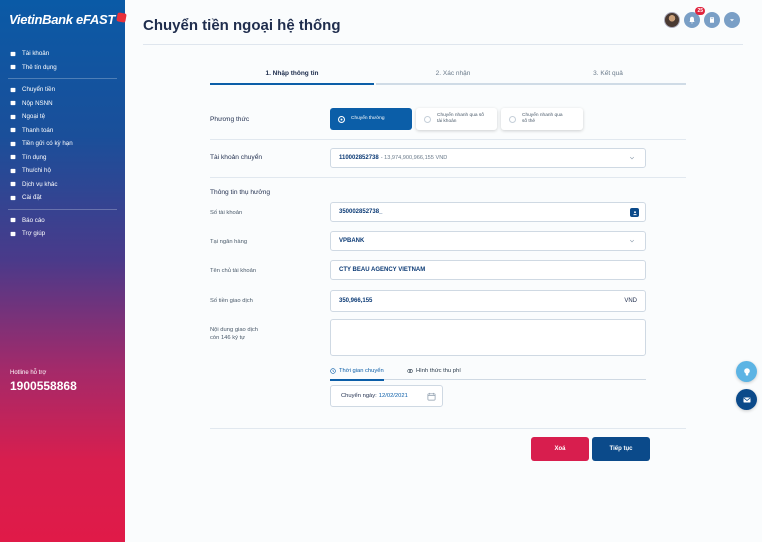  I want to click on sidebar-item: Tiền gửi có kỳ hạn, so click(62, 144).